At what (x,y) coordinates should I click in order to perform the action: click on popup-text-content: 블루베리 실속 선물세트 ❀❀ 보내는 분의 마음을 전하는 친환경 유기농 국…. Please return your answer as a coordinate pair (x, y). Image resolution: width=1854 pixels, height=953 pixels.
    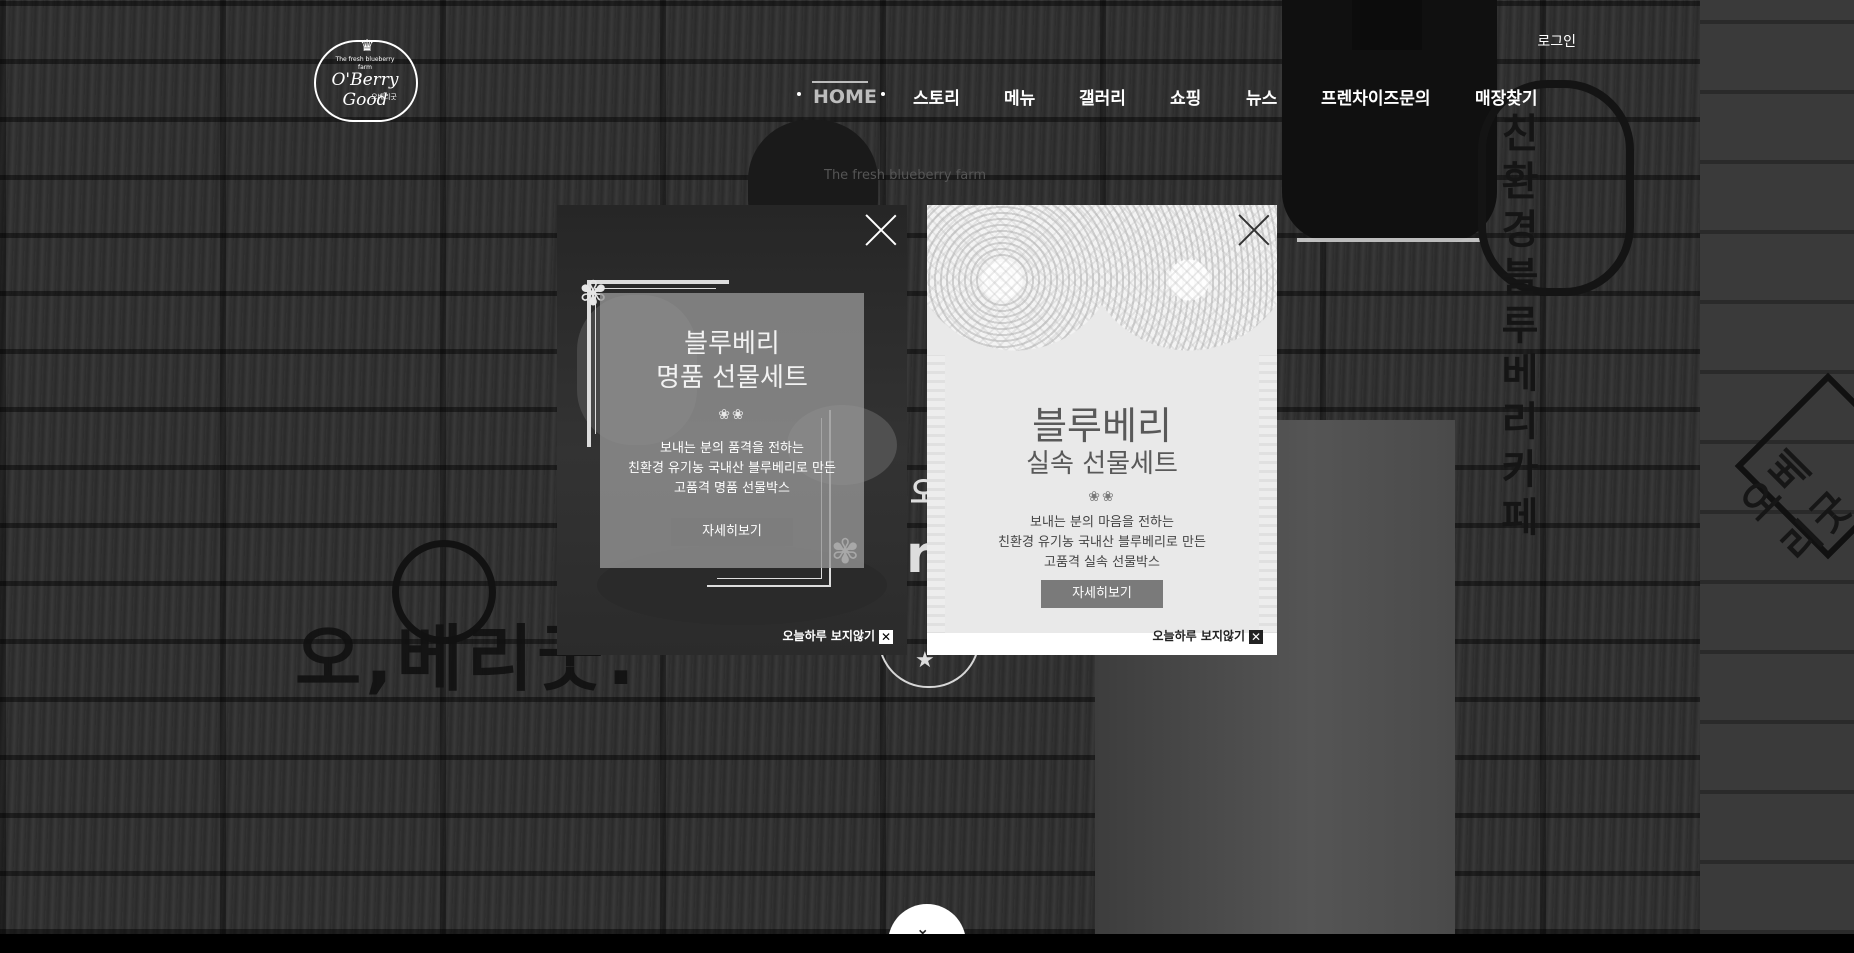
    Looking at the image, I should click on (1102, 510).